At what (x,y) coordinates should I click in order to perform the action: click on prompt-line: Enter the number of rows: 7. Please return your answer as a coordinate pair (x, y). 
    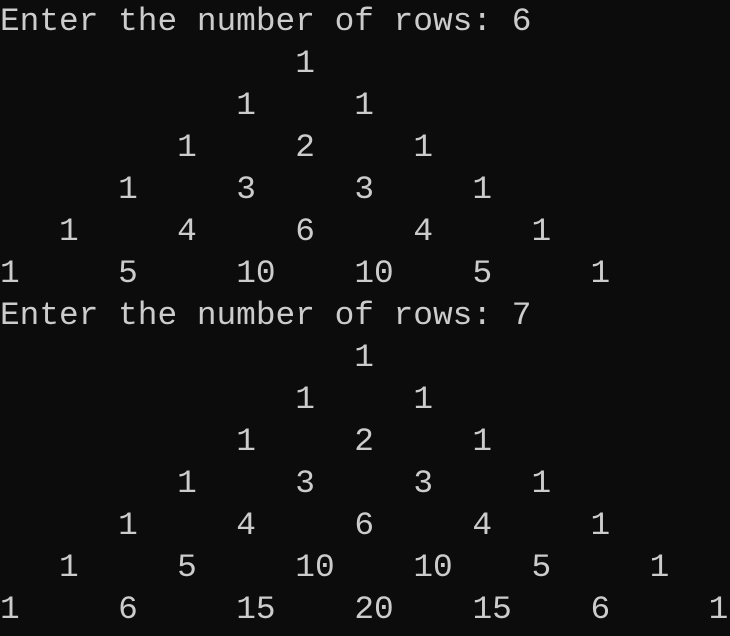
    Looking at the image, I should click on (265, 316).